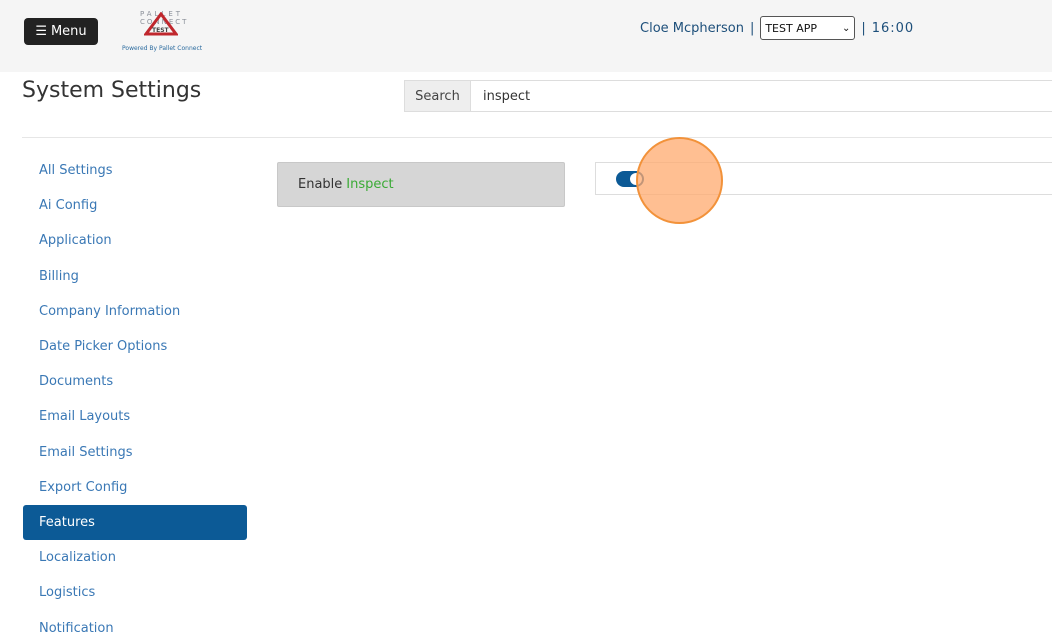 Image resolution: width=1052 pixels, height=636 pixels. I want to click on powered-by-text: Powered By Pallet Connect, so click(162, 48).